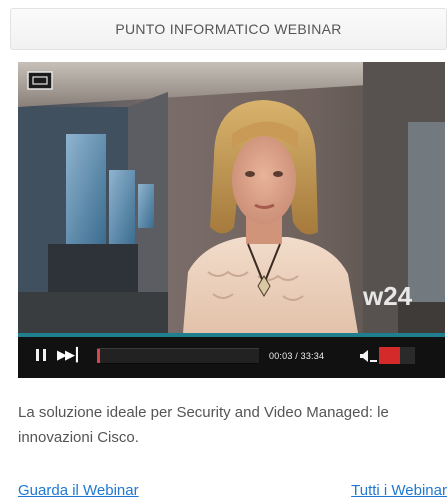  I want to click on volume-bar, so click(397, 355).